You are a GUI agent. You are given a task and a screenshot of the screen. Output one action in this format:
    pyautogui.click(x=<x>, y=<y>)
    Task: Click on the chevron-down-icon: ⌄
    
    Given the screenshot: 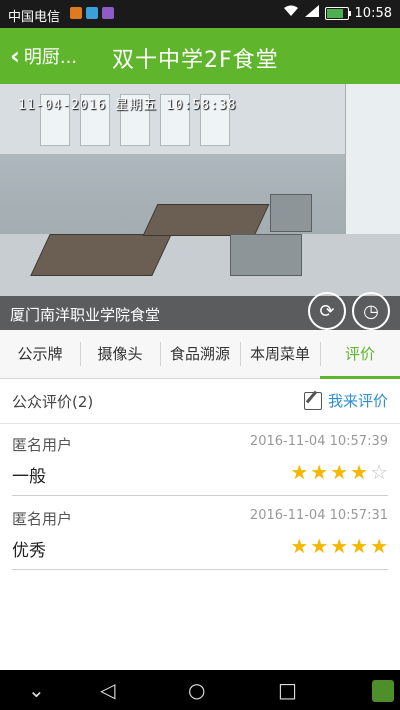 What is the action you would take?
    pyautogui.click(x=36, y=690)
    